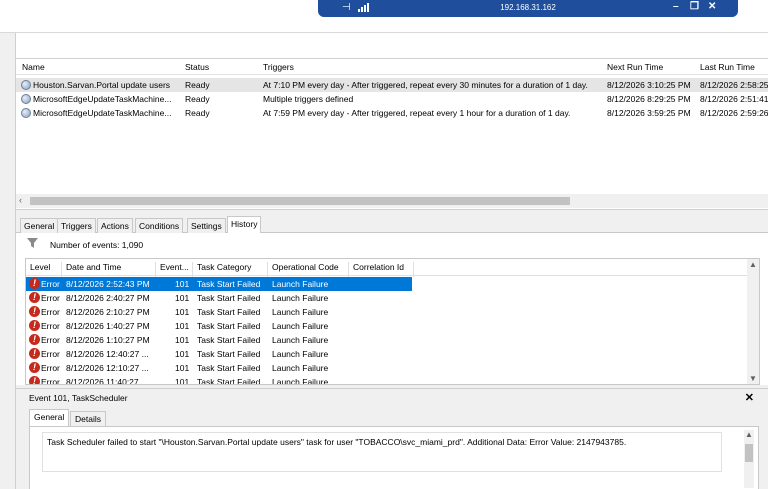 Image resolution: width=768 pixels, height=489 pixels. I want to click on column-header-correlation-id: Correlation Id, so click(381, 269).